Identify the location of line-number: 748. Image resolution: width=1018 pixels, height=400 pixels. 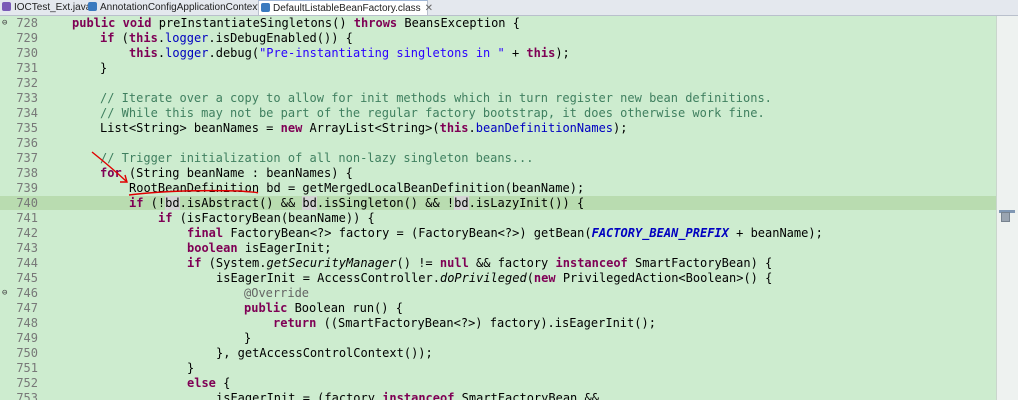
(27, 323).